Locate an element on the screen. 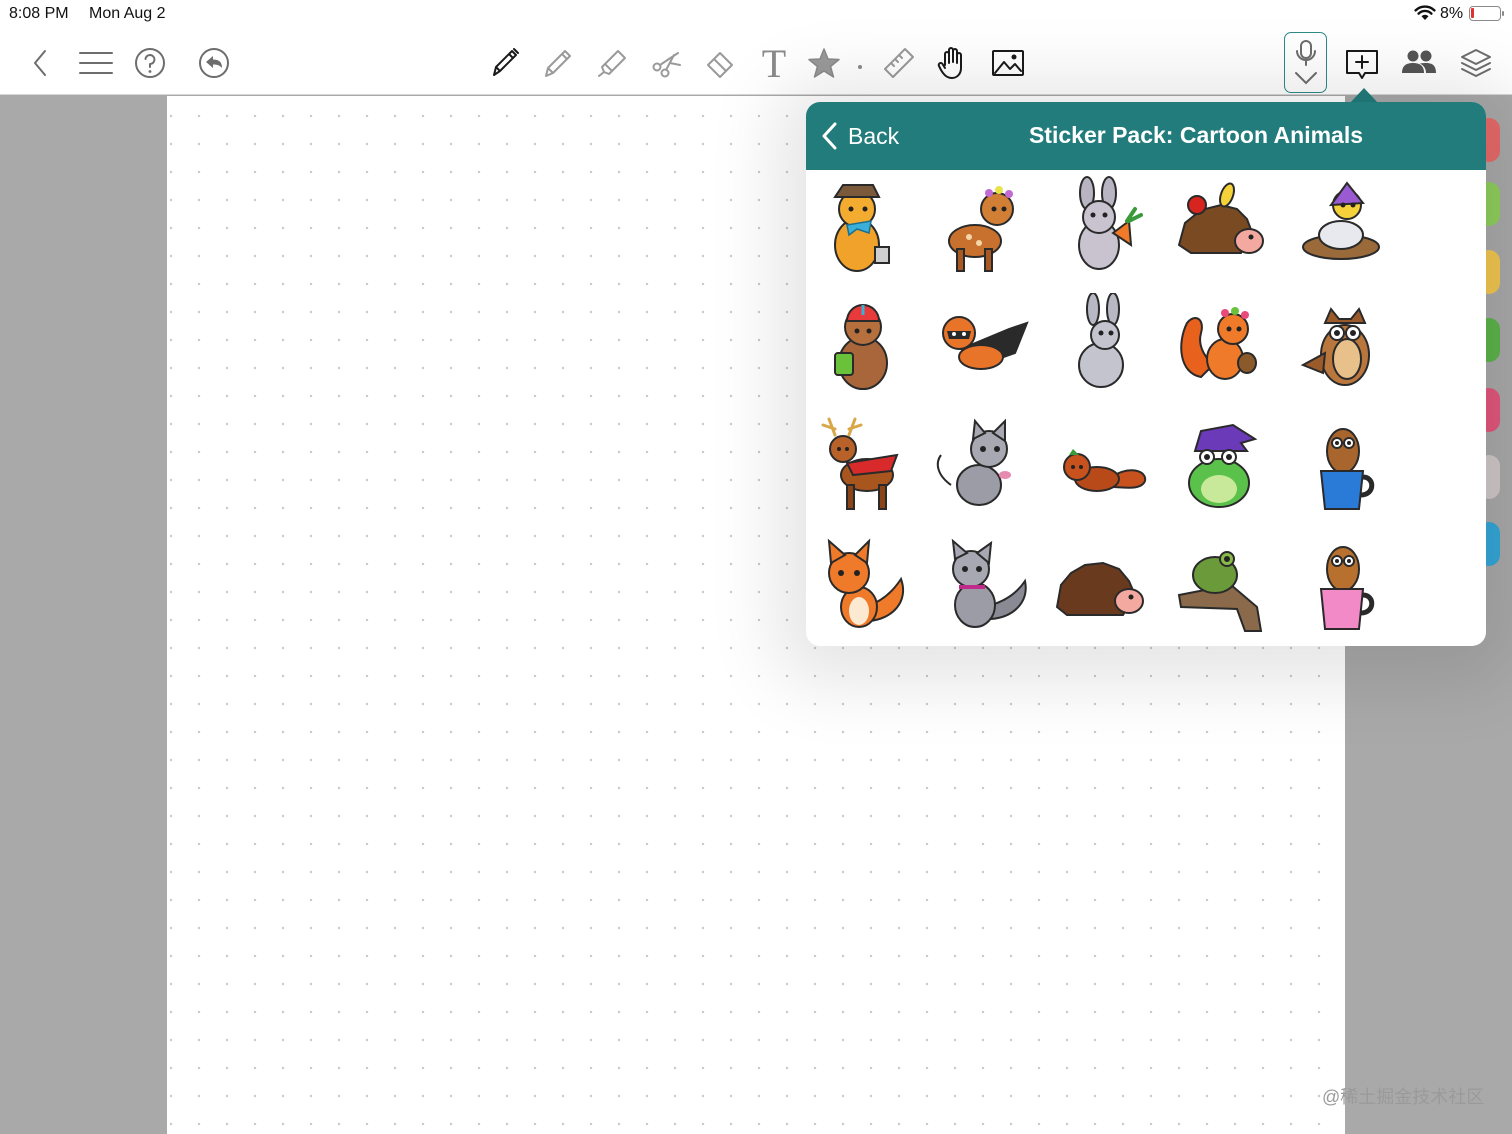  gray-bunny-sticker is located at coordinates (1101, 343).